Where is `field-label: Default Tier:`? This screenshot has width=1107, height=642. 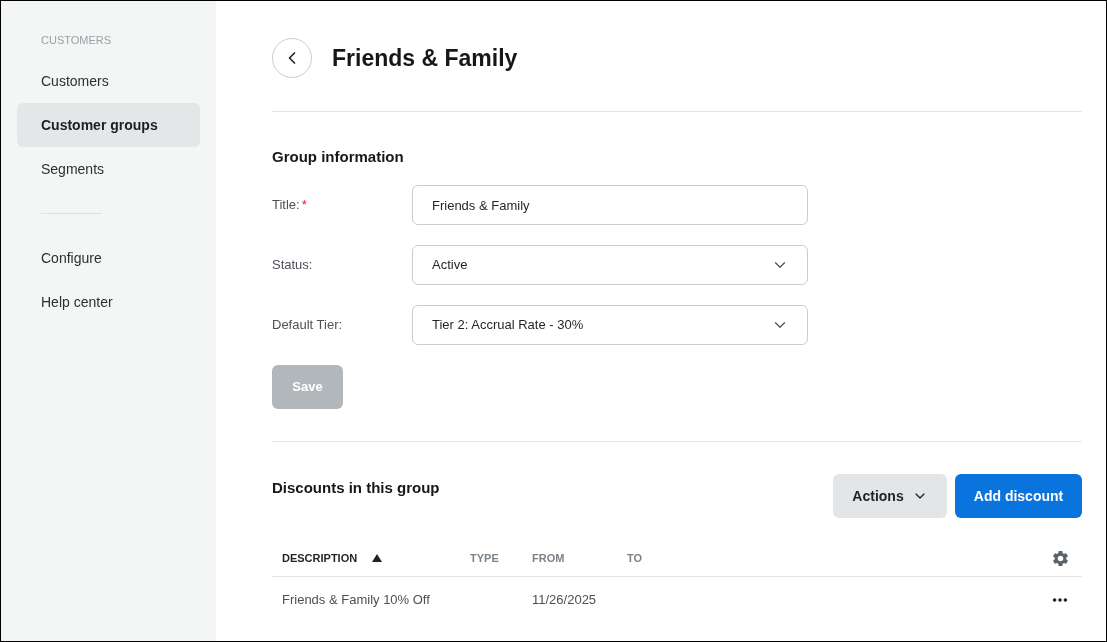
field-label: Default Tier: is located at coordinates (307, 325).